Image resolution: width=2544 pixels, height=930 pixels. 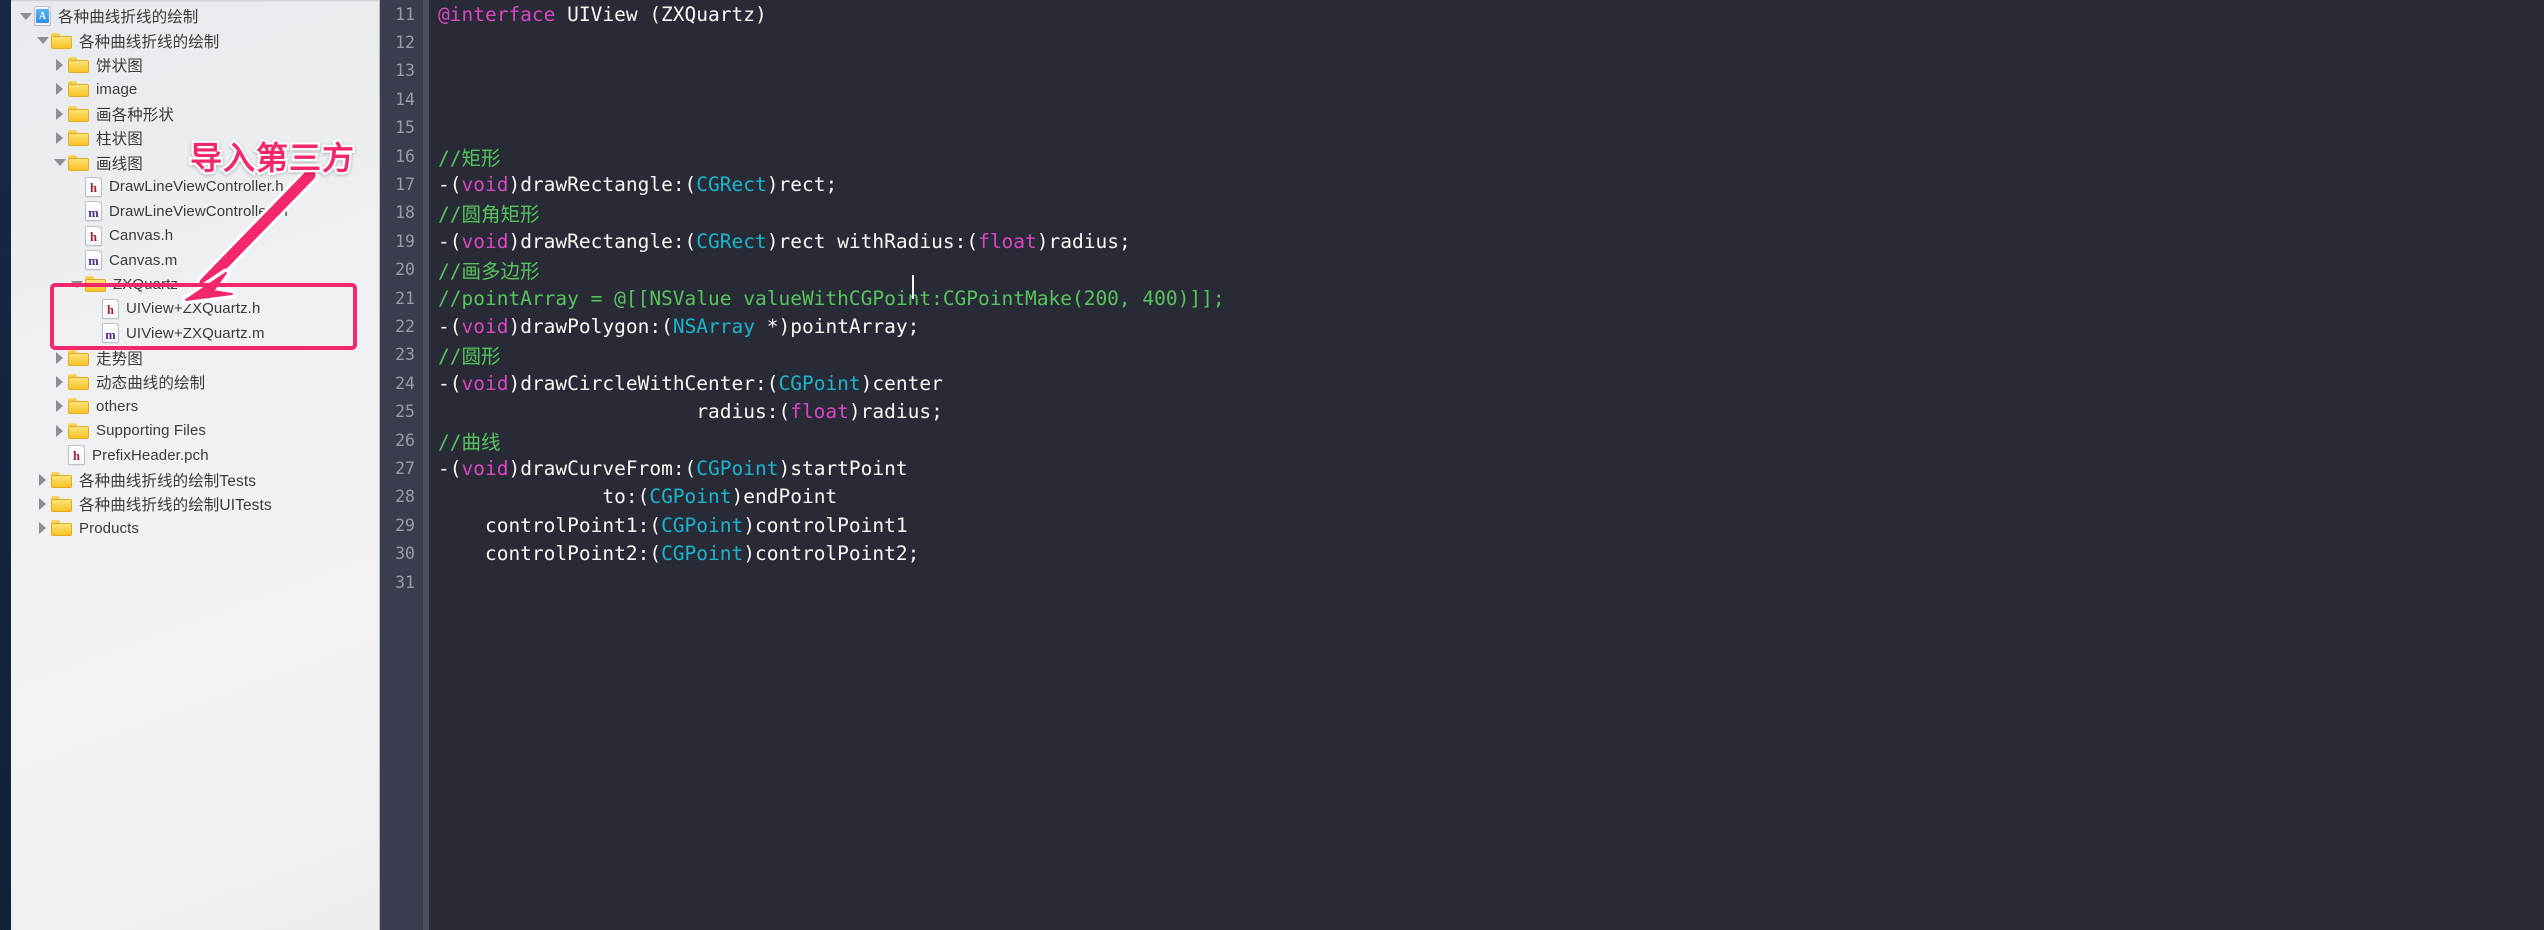 I want to click on tree-item: Supporting Files, so click(x=195, y=431).